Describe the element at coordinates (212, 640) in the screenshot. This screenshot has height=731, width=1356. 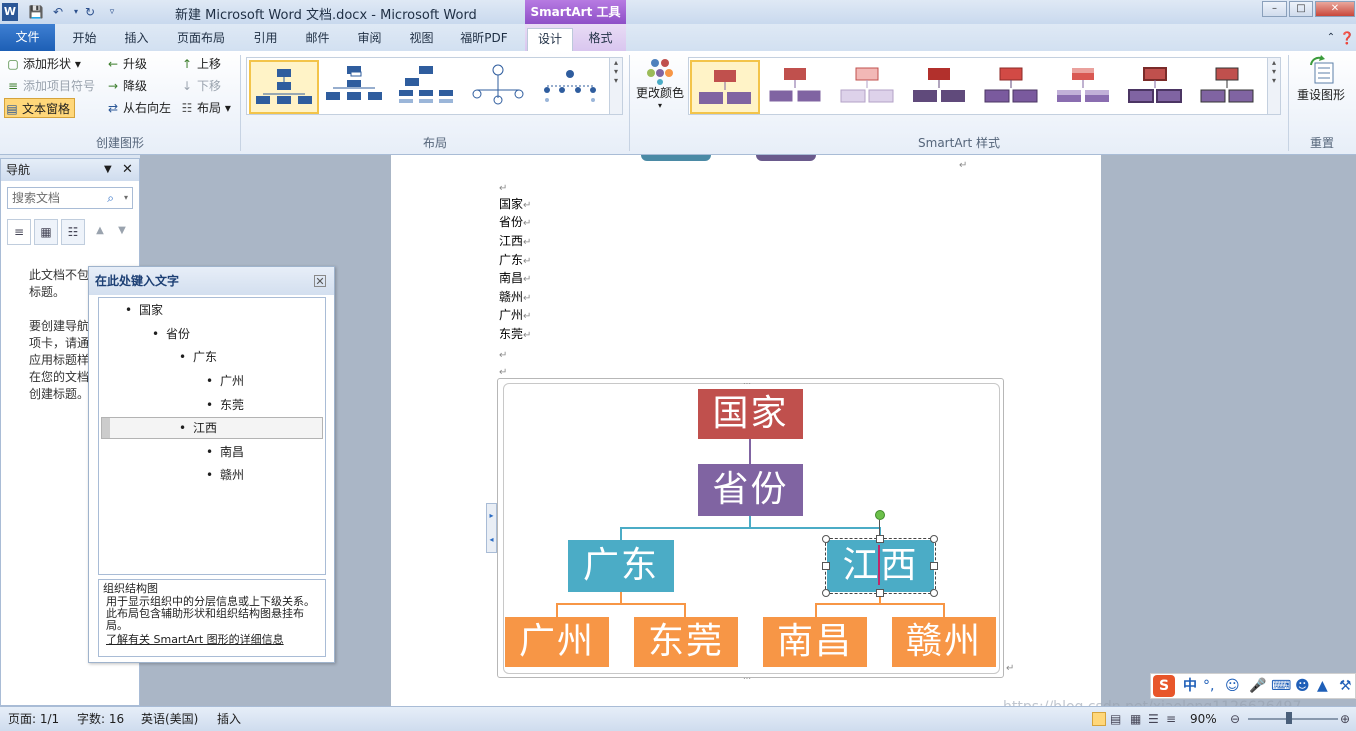
I see `learn-more-link: 了解有关 SmartArt 图形的详细信息` at that location.